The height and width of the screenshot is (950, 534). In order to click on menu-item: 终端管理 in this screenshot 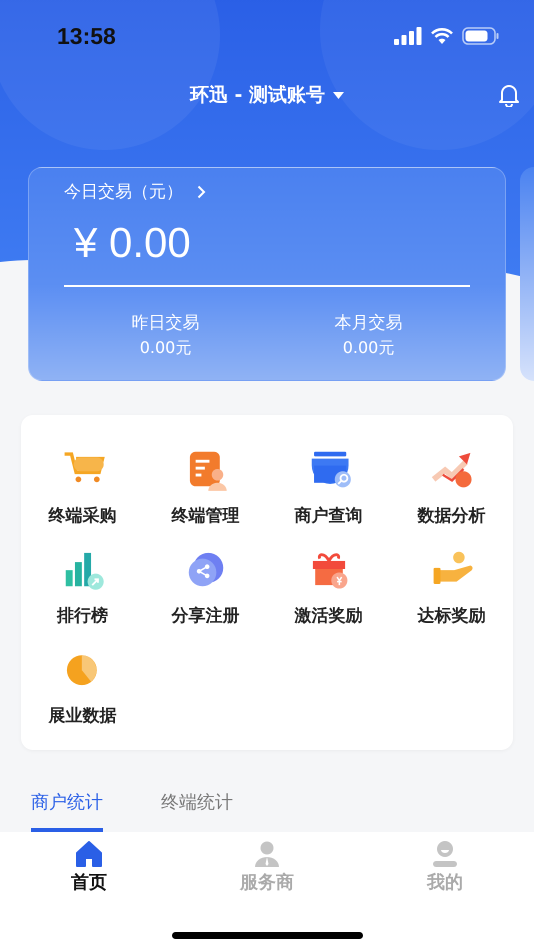, I will do `click(205, 497)`.